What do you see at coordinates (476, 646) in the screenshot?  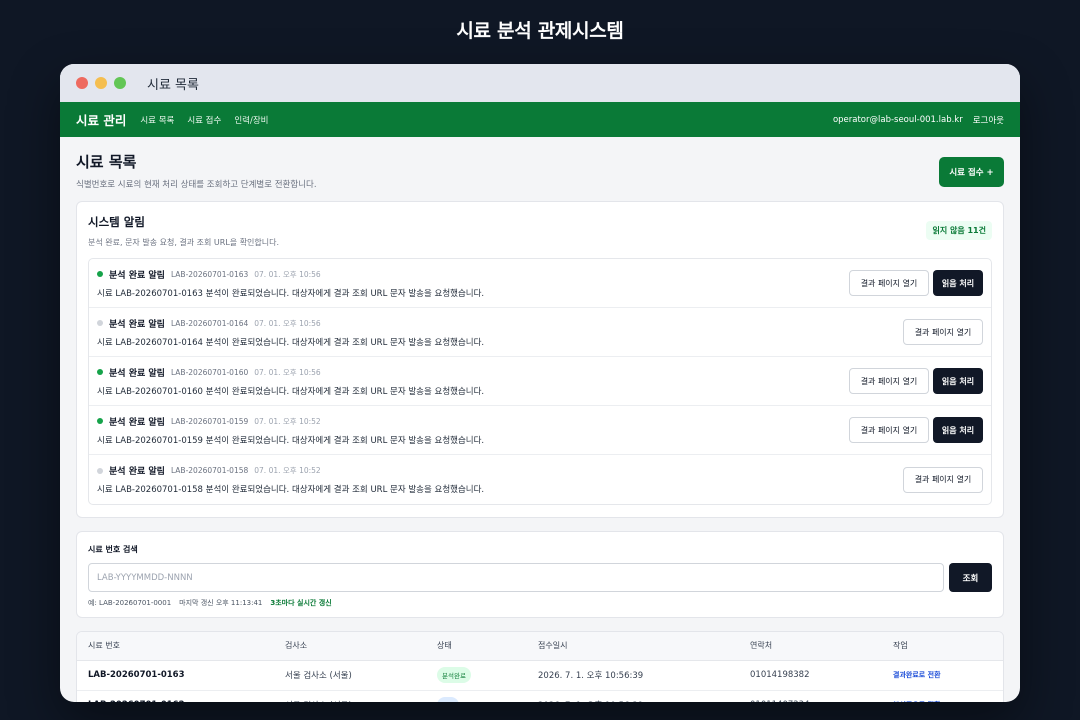 I see `column-header-status: 상태` at bounding box center [476, 646].